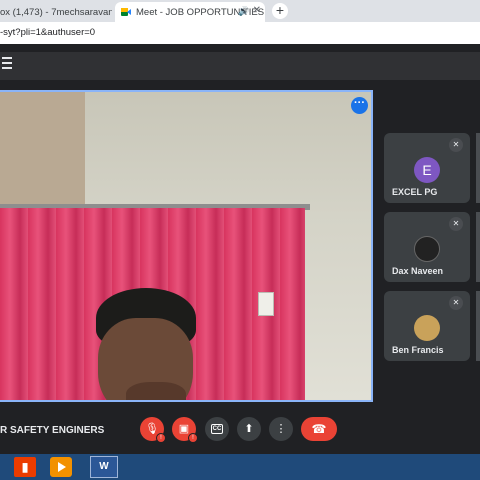 This screenshot has height=480, width=480. What do you see at coordinates (244, 11) in the screenshot?
I see `speaker-icon: 🔊` at bounding box center [244, 11].